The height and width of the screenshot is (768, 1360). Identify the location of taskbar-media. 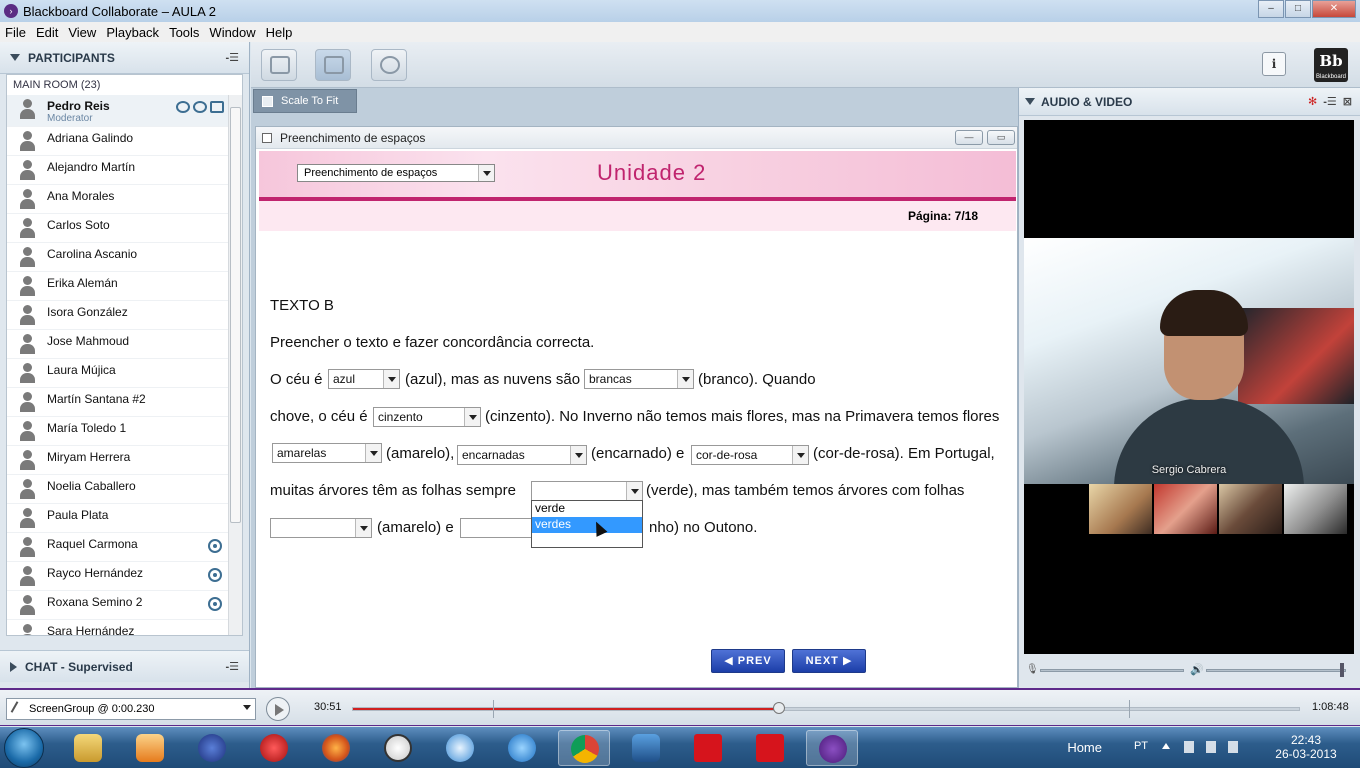
(150, 748).